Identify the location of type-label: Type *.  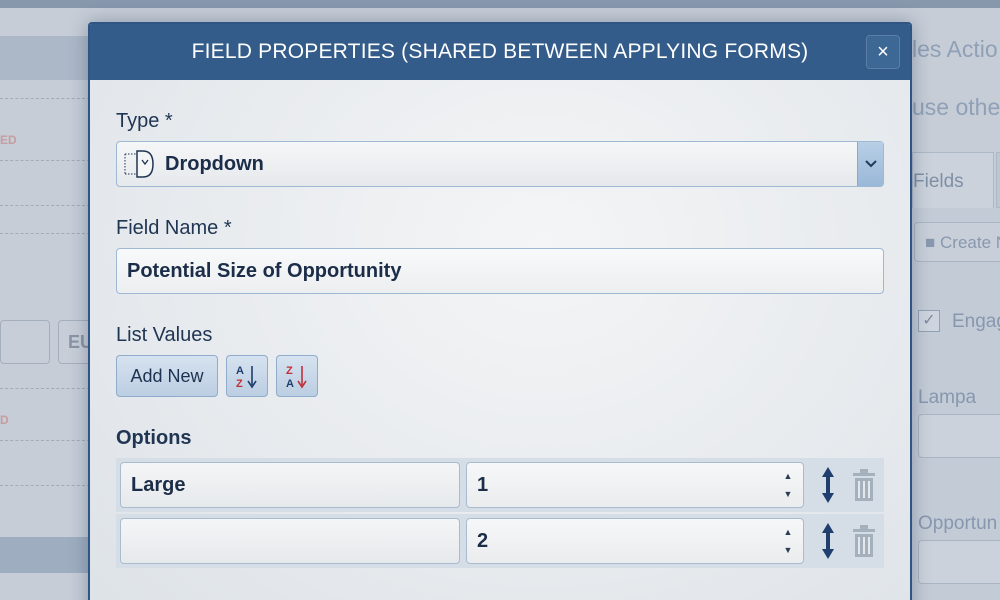
(144, 121).